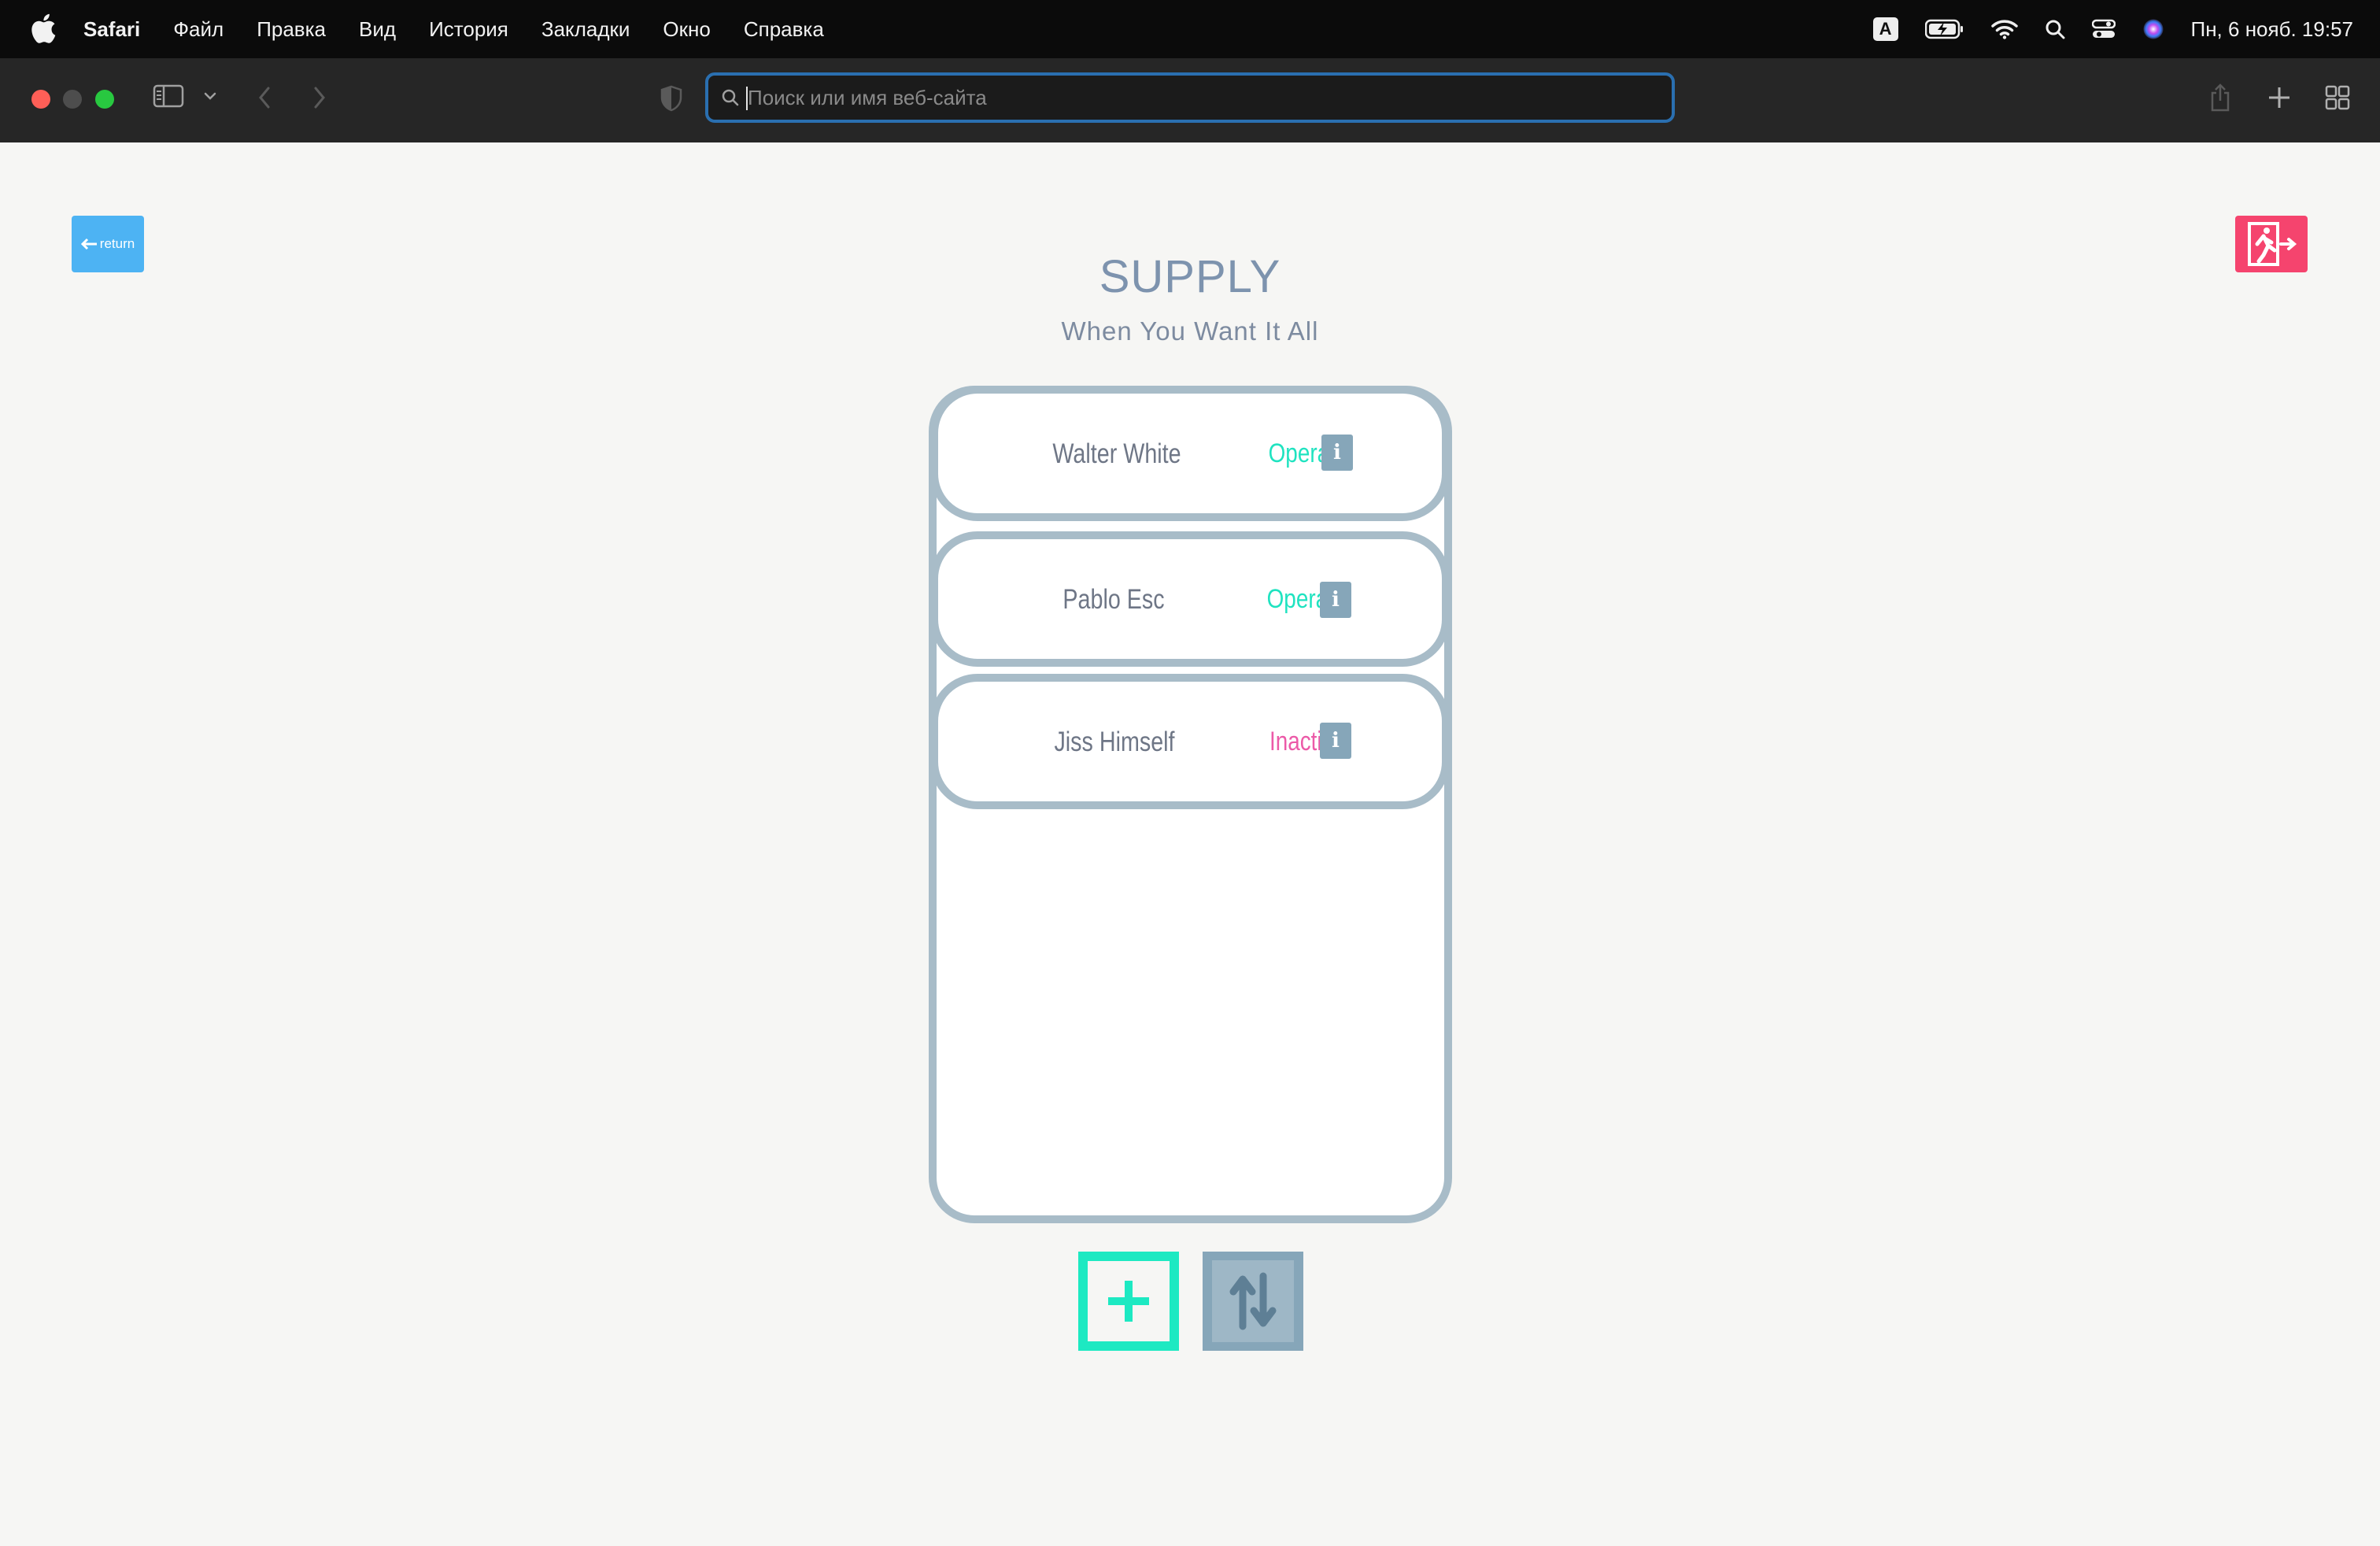  What do you see at coordinates (585, 29) in the screenshot?
I see `menu-bookmarks: Закладки` at bounding box center [585, 29].